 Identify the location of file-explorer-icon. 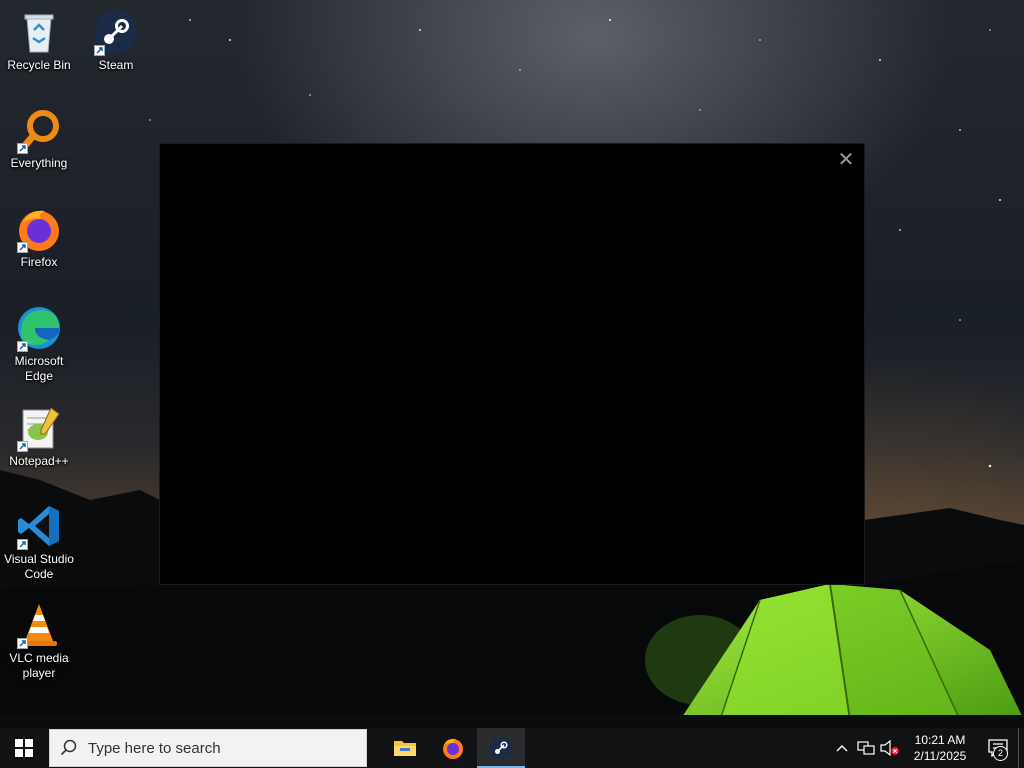
(405, 748).